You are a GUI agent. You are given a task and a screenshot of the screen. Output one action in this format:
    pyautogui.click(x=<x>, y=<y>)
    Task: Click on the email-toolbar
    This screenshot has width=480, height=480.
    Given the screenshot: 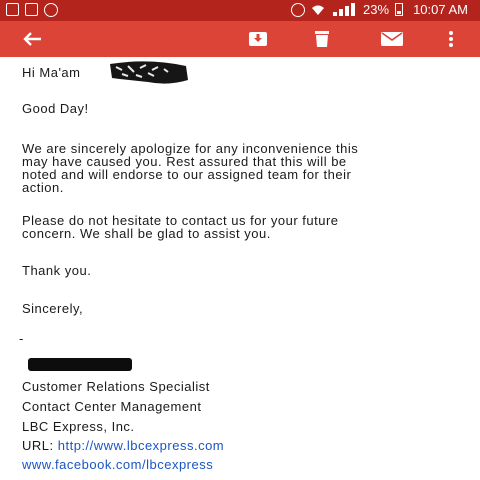 What is the action you would take?
    pyautogui.click(x=240, y=39)
    